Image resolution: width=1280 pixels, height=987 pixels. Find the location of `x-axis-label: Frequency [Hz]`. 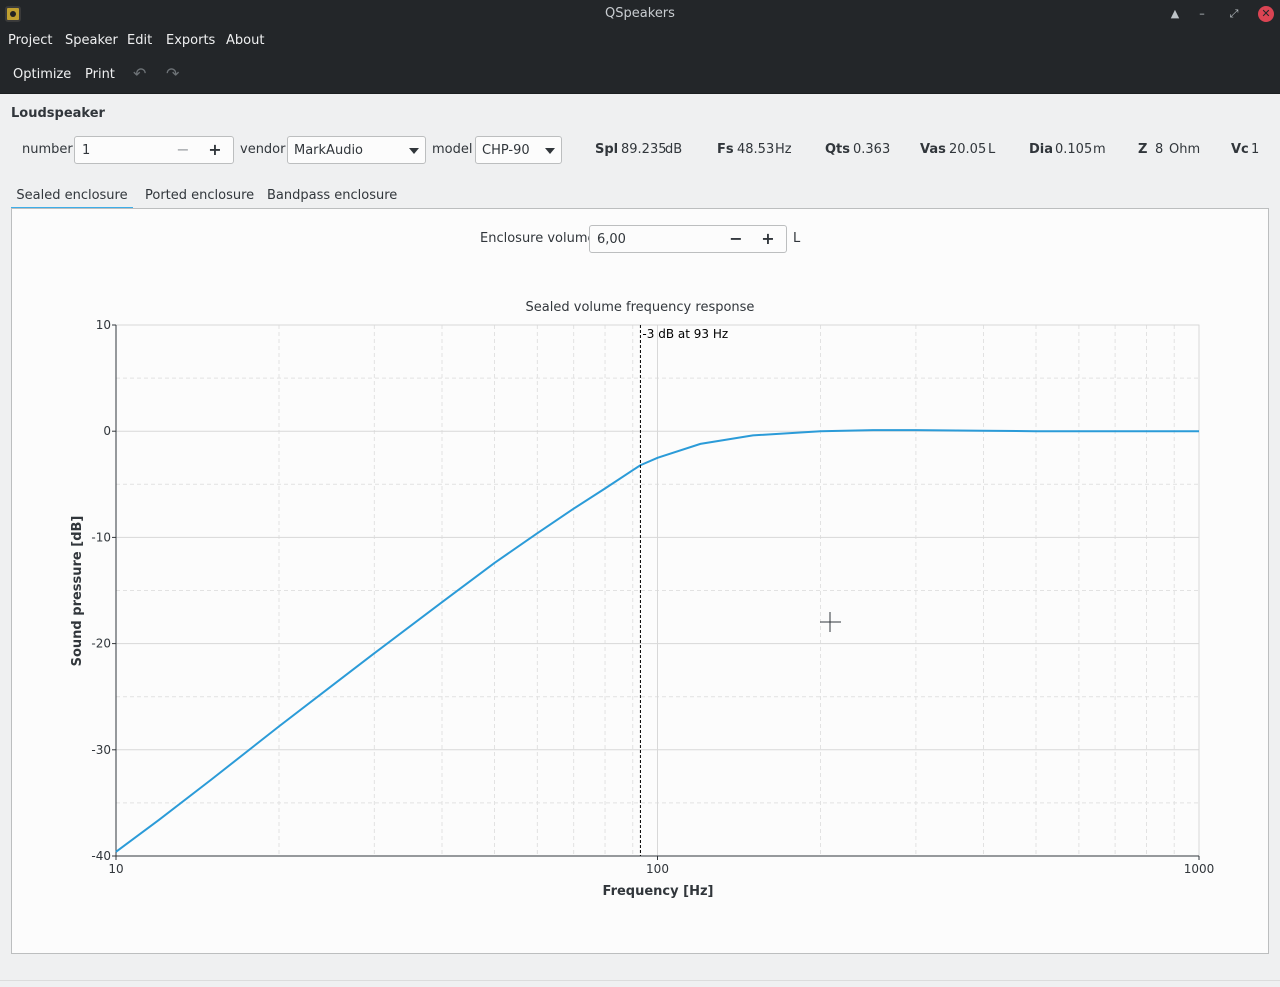

x-axis-label: Frequency [Hz] is located at coordinates (658, 891).